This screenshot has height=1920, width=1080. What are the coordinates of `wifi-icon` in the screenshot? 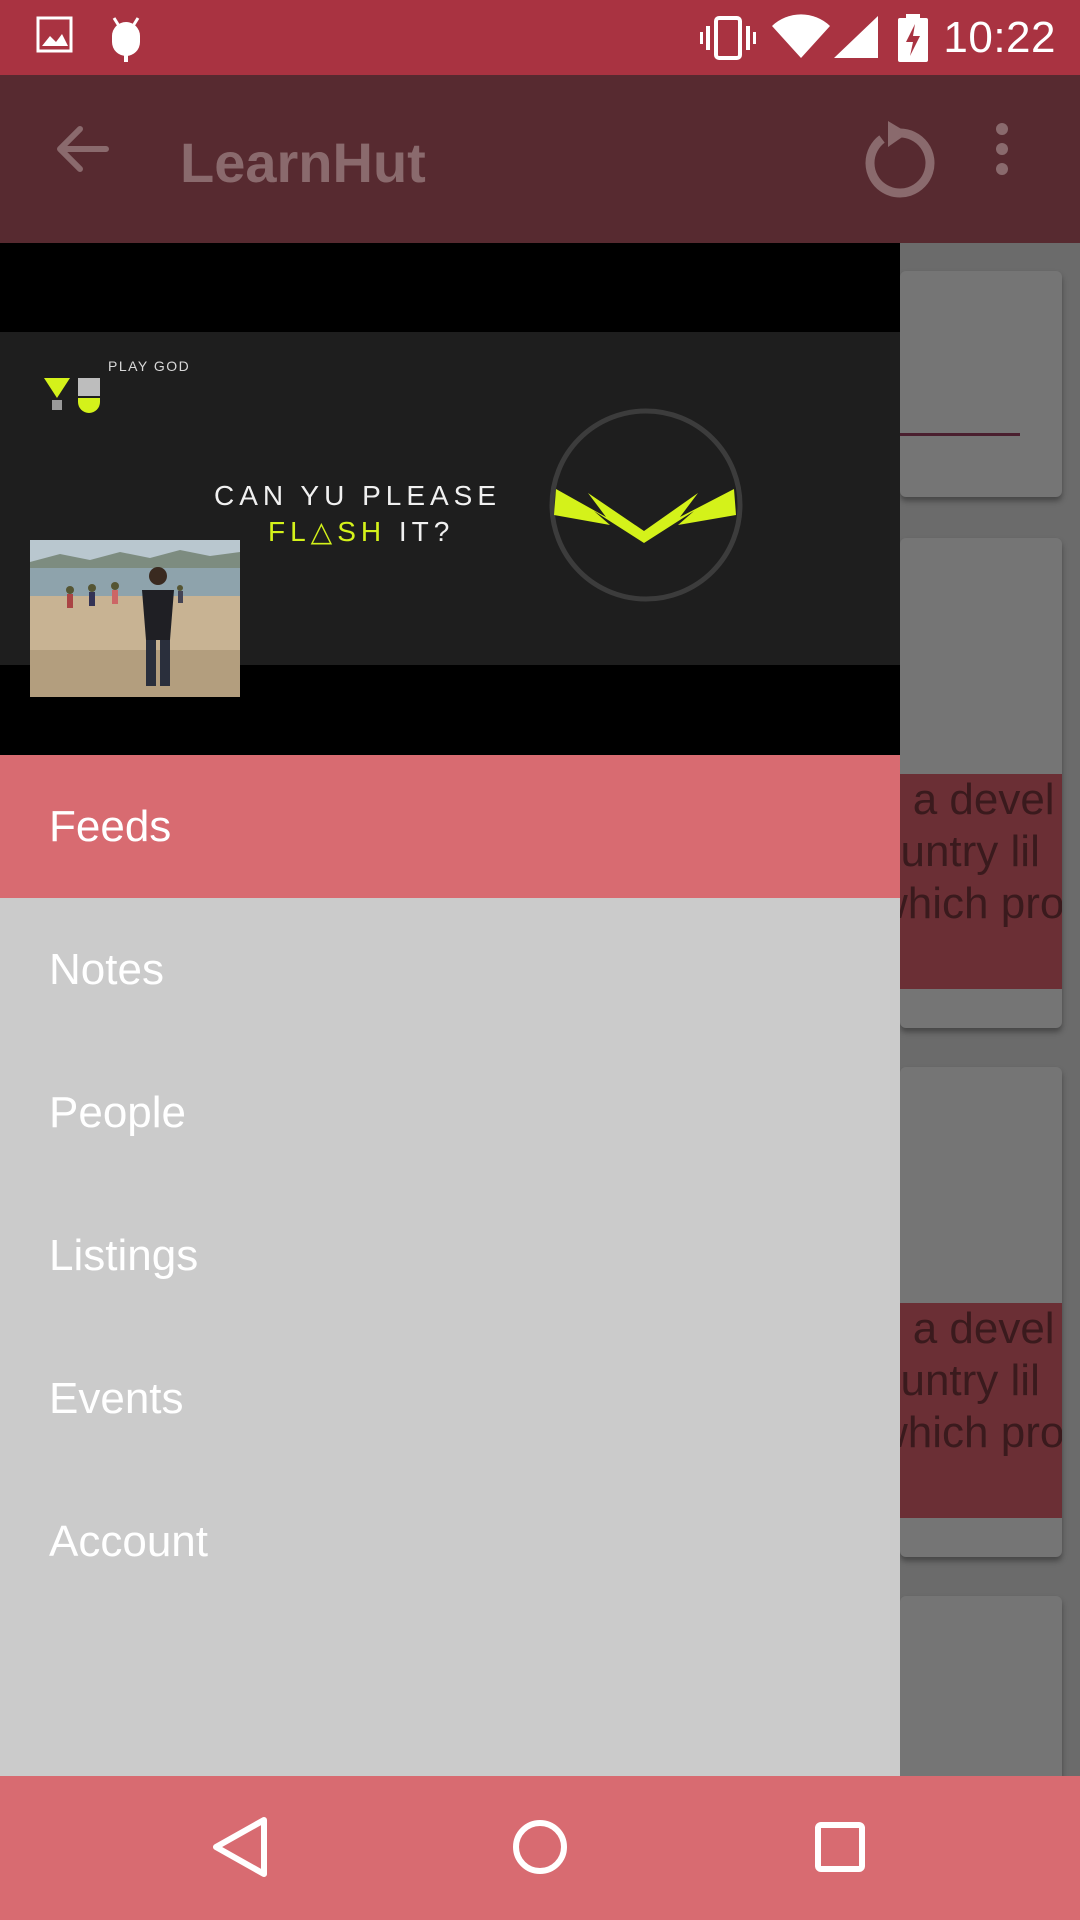 It's located at (801, 40).